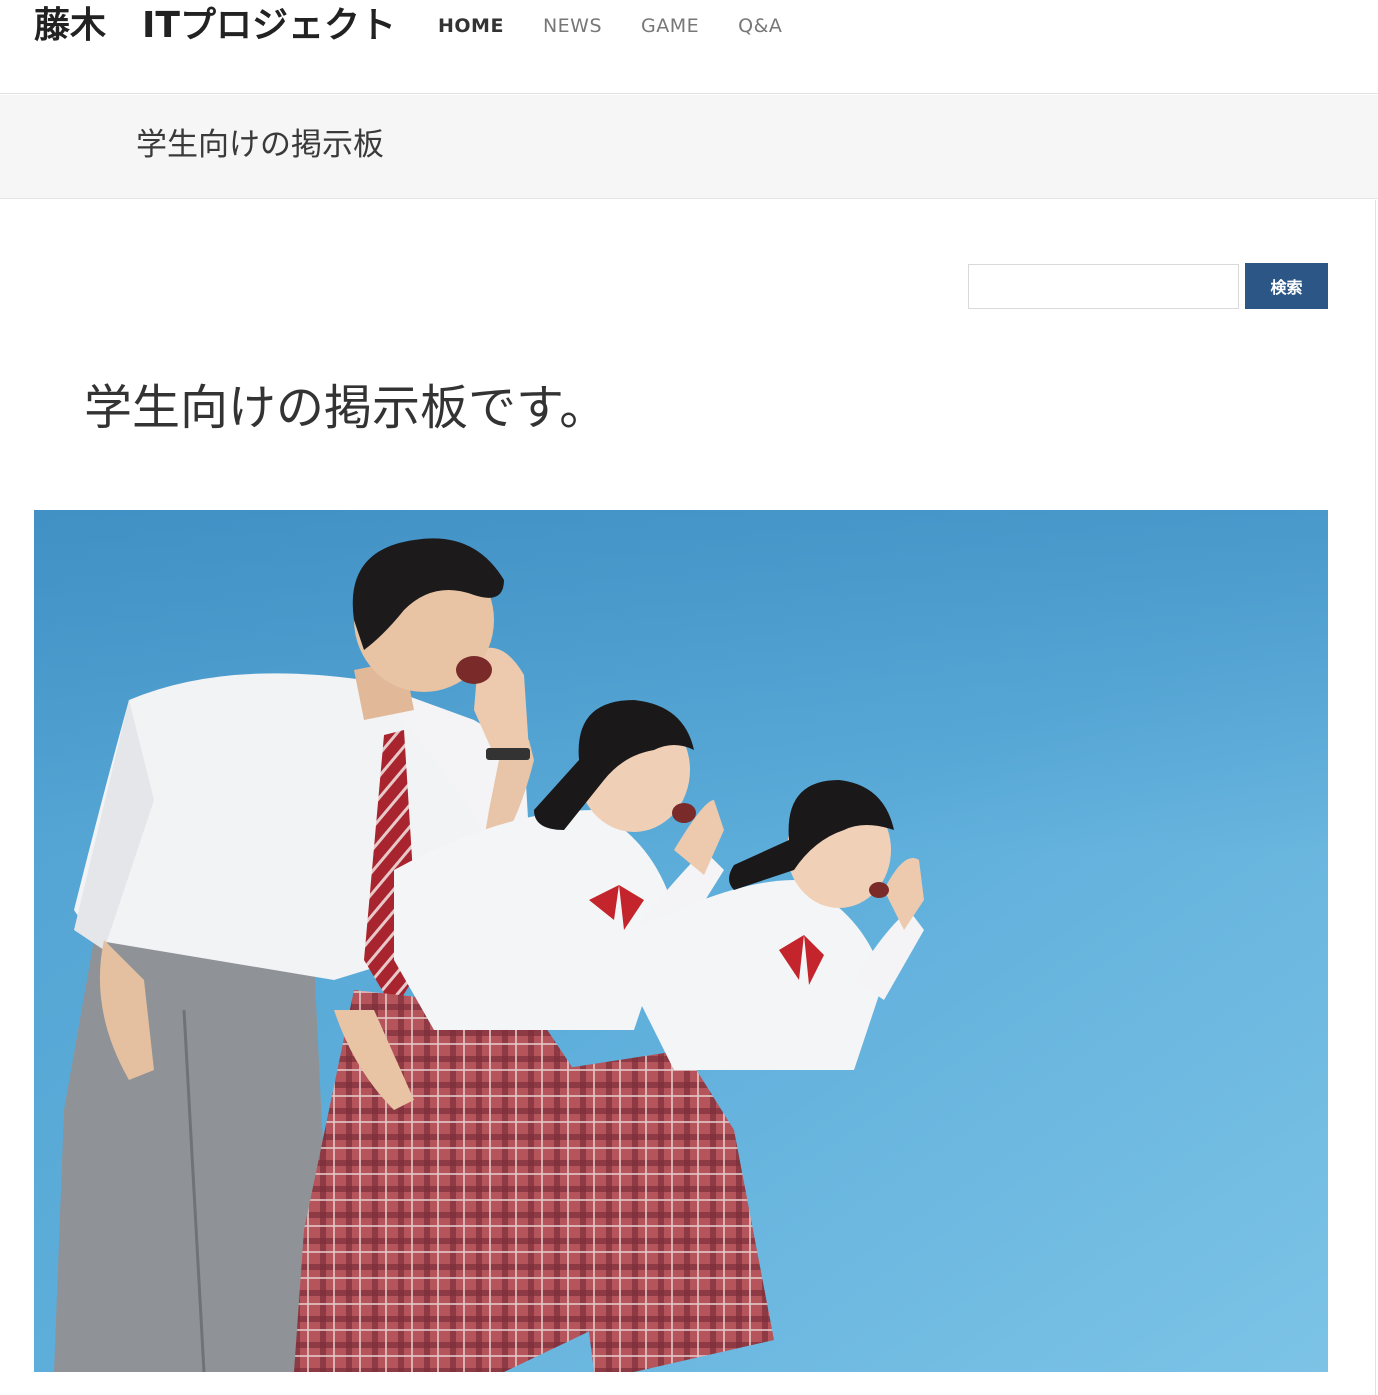 The height and width of the screenshot is (1395, 1378). What do you see at coordinates (670, 26) in the screenshot?
I see `nav-game: GAME` at bounding box center [670, 26].